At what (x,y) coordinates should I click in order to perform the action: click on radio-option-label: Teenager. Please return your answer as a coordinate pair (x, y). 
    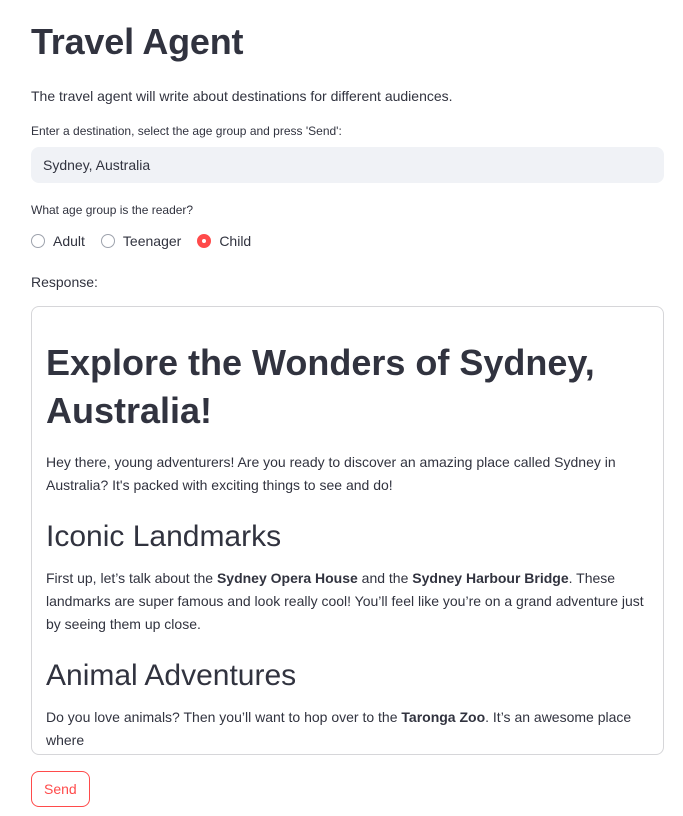
    Looking at the image, I should click on (152, 241).